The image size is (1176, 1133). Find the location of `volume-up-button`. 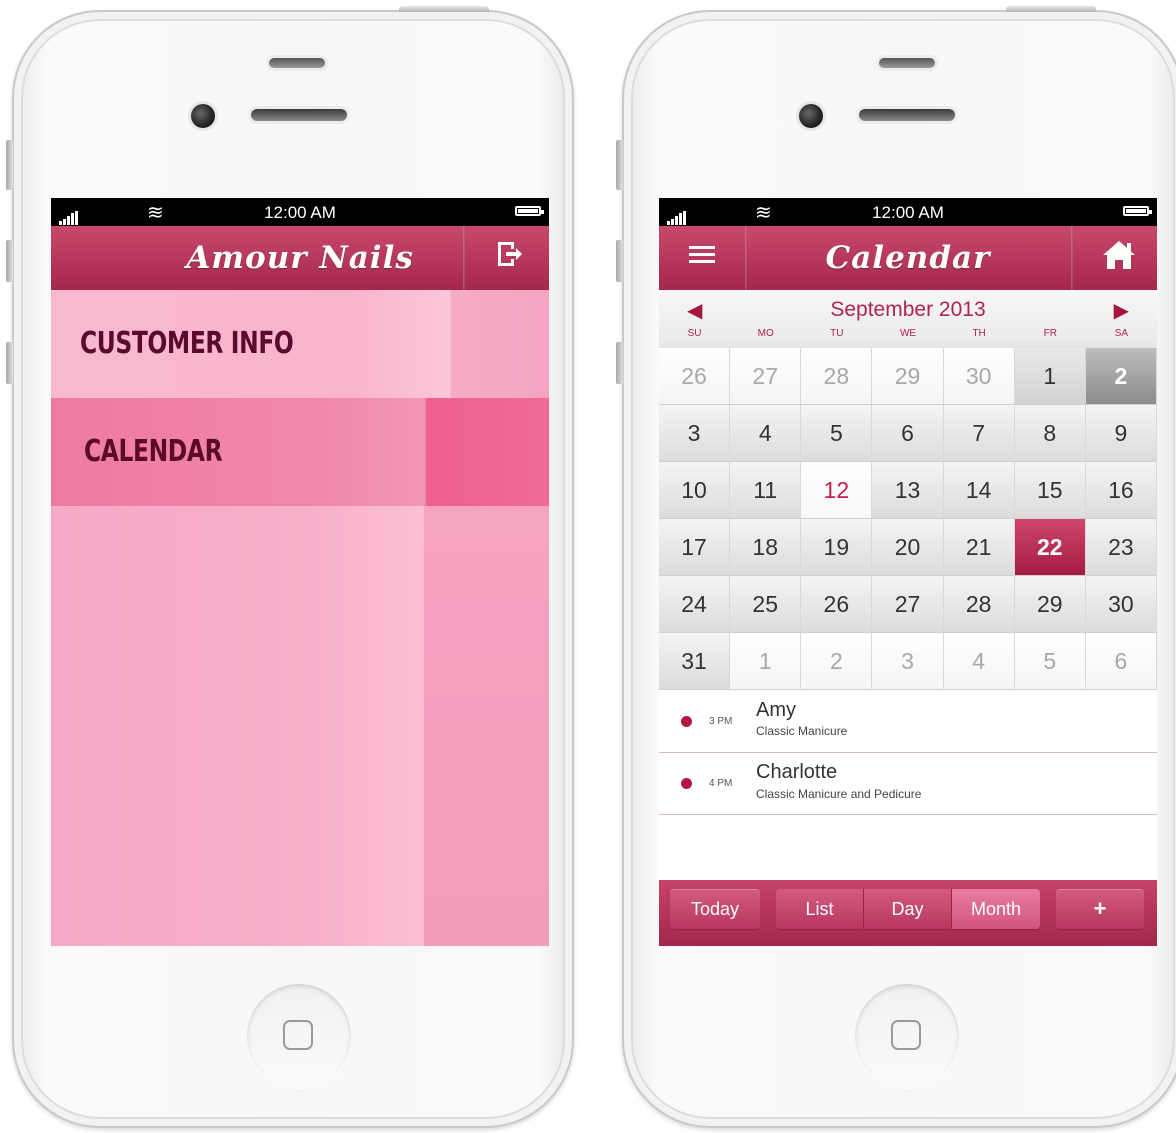

volume-up-button is located at coordinates (9, 261).